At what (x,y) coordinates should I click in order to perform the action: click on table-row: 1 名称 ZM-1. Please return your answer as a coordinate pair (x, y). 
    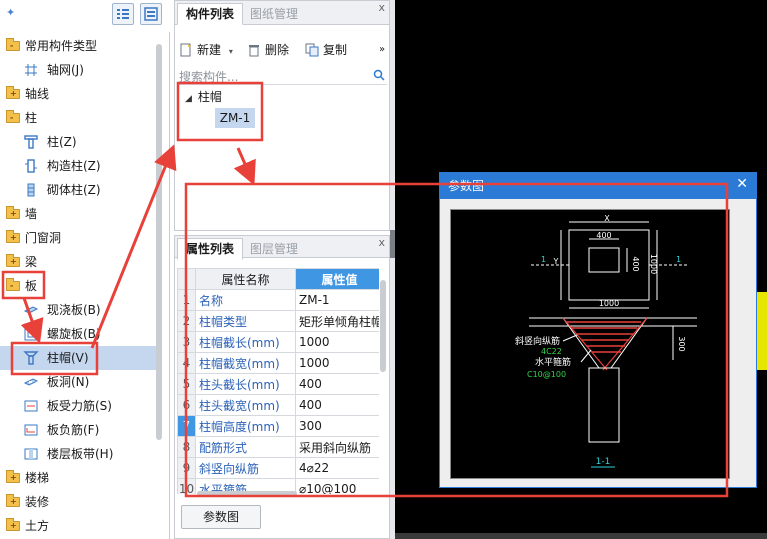
    Looking at the image, I should click on (278, 300).